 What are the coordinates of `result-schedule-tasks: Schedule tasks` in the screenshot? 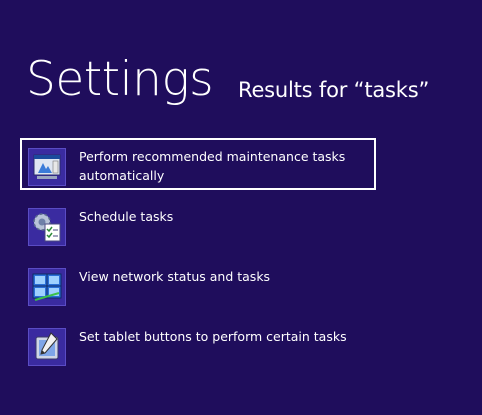 It's located at (198, 224).